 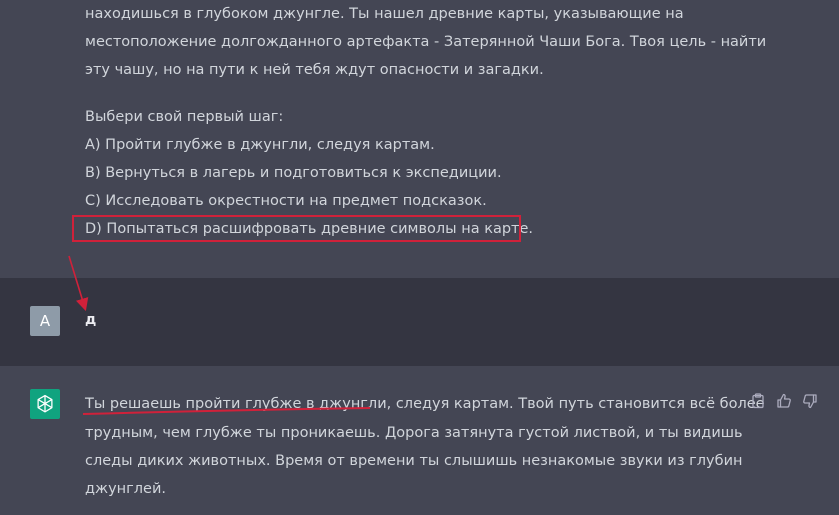 What do you see at coordinates (758, 401) in the screenshot?
I see `clipboard-icon` at bounding box center [758, 401].